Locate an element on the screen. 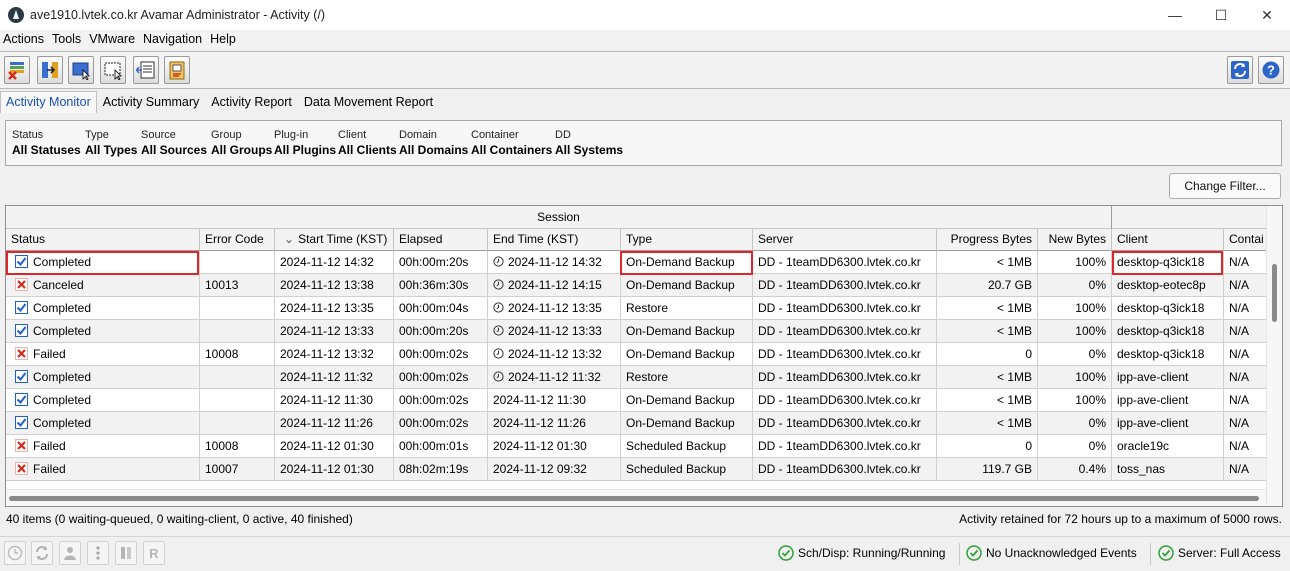  more-options-button is located at coordinates (98, 553).